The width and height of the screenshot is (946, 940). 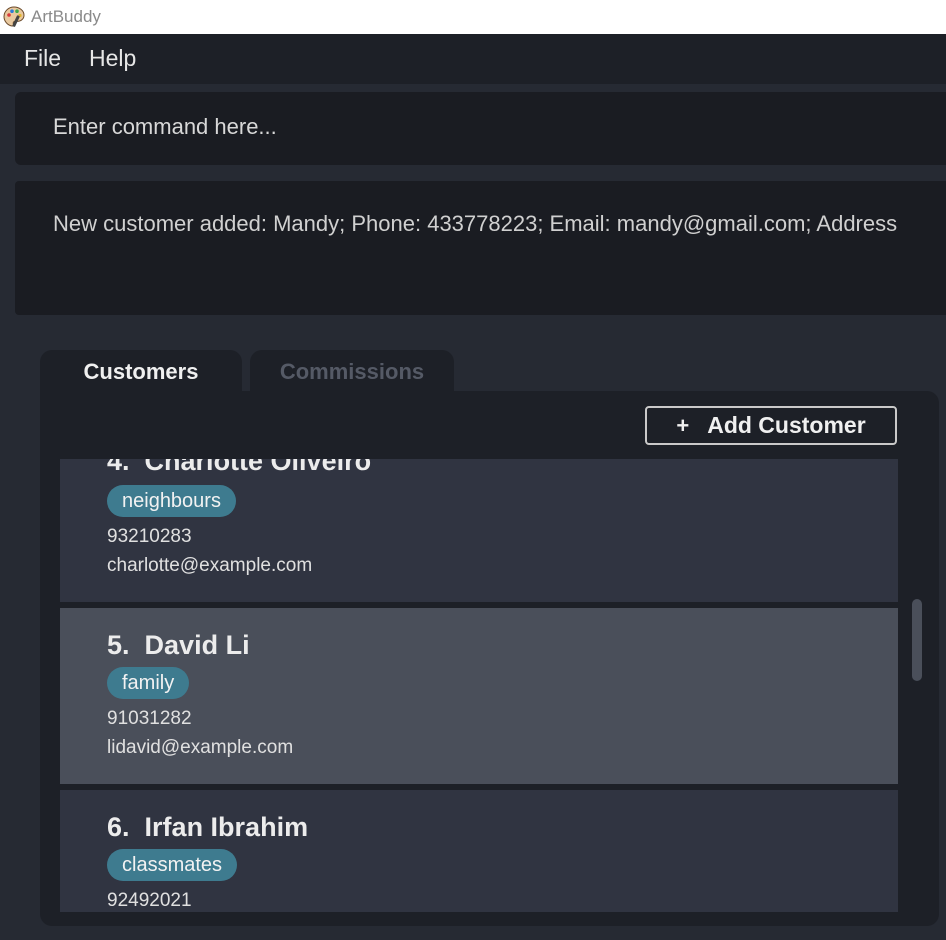 What do you see at coordinates (149, 718) in the screenshot?
I see `customer-phone: 91031282` at bounding box center [149, 718].